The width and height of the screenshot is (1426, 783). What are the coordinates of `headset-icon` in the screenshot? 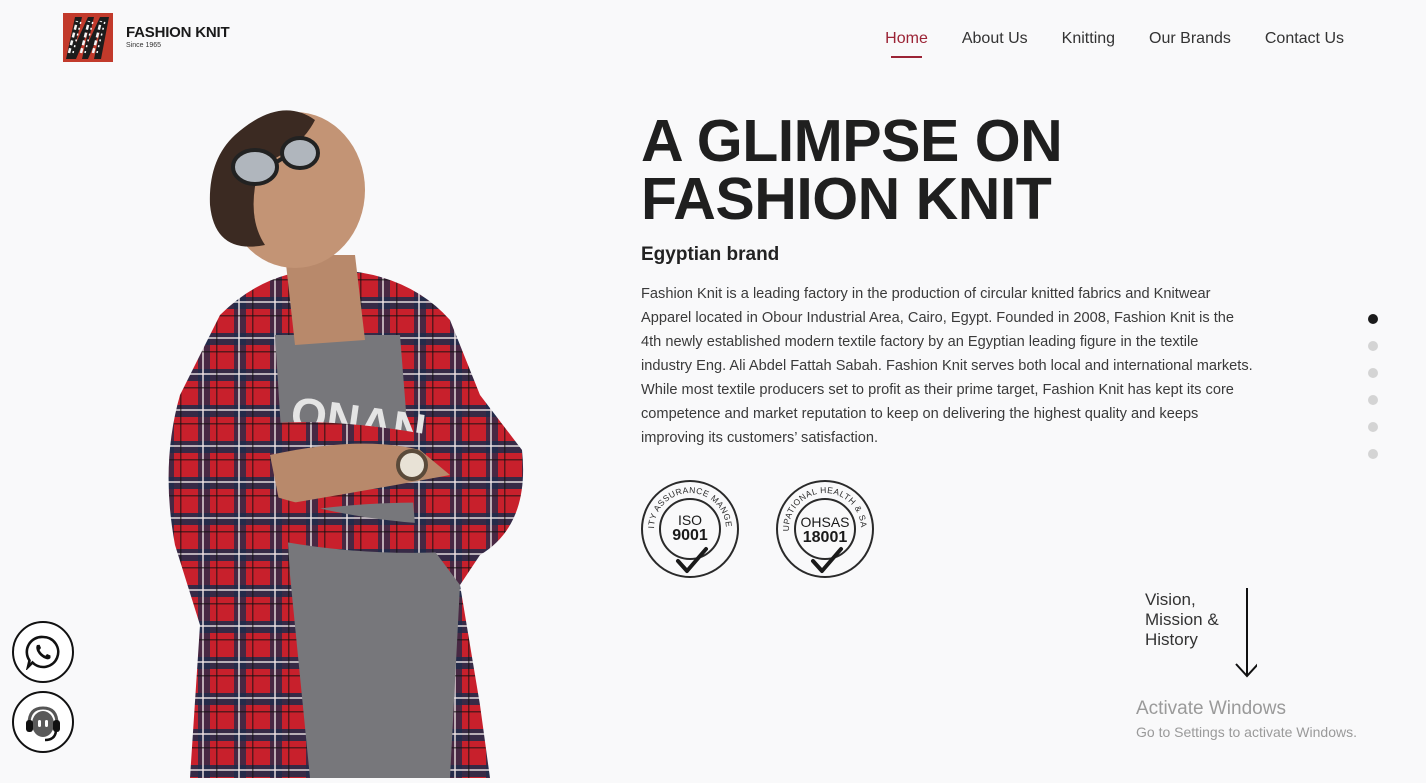 It's located at (43, 724).